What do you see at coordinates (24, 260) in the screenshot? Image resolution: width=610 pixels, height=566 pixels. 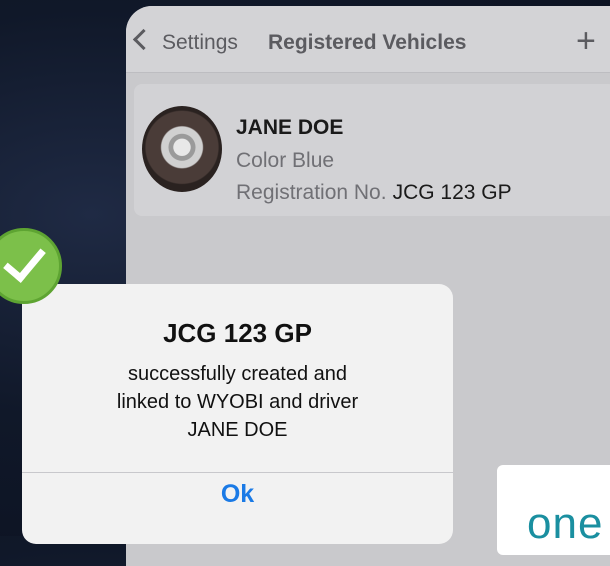 I see `checkmark-icon` at bounding box center [24, 260].